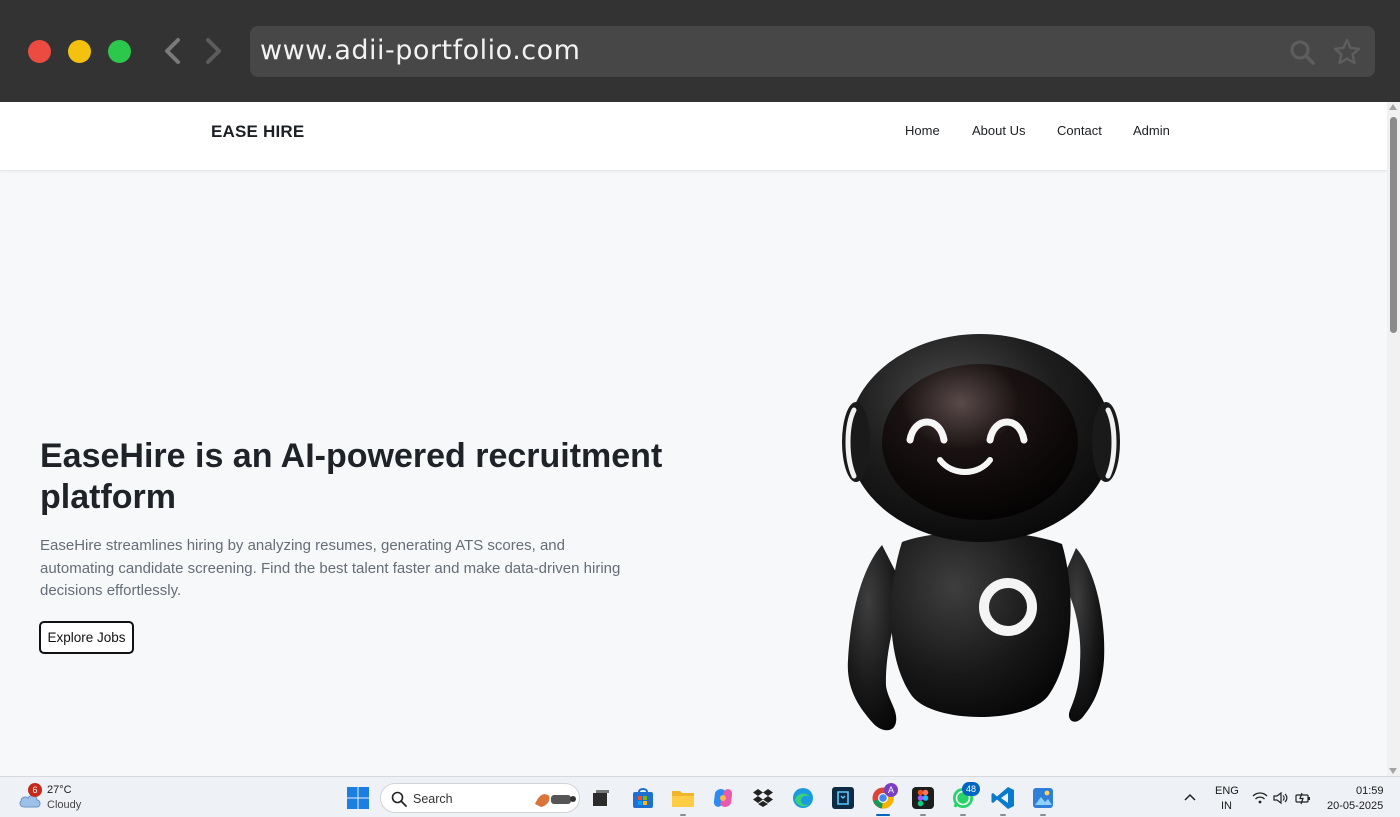 Image resolution: width=1400 pixels, height=817 pixels. I want to click on browser-chrome: www.adii-portfolio.com, so click(700, 51).